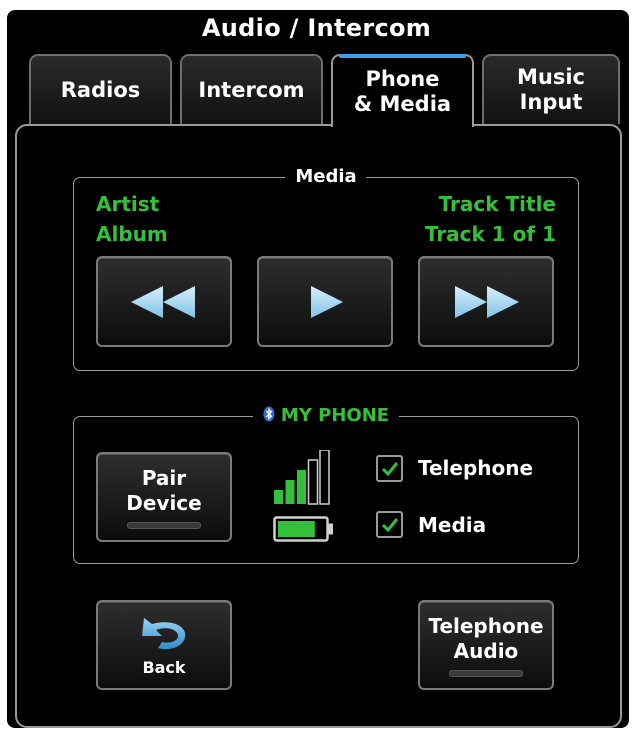  I want to click on tab-label: Radios, so click(100, 89).